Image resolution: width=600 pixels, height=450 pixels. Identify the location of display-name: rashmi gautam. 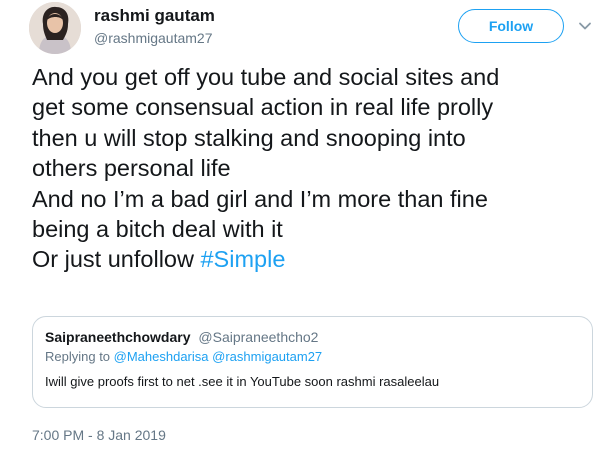
(154, 16).